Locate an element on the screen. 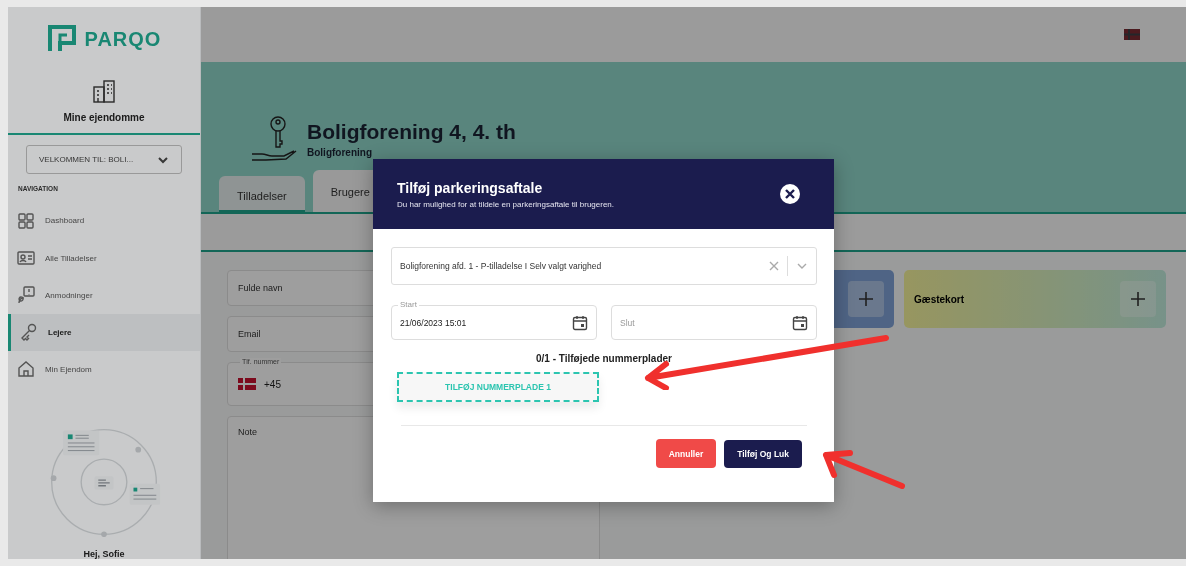 This screenshot has height=566, width=1186. tab: Tilladelser is located at coordinates (262, 194).